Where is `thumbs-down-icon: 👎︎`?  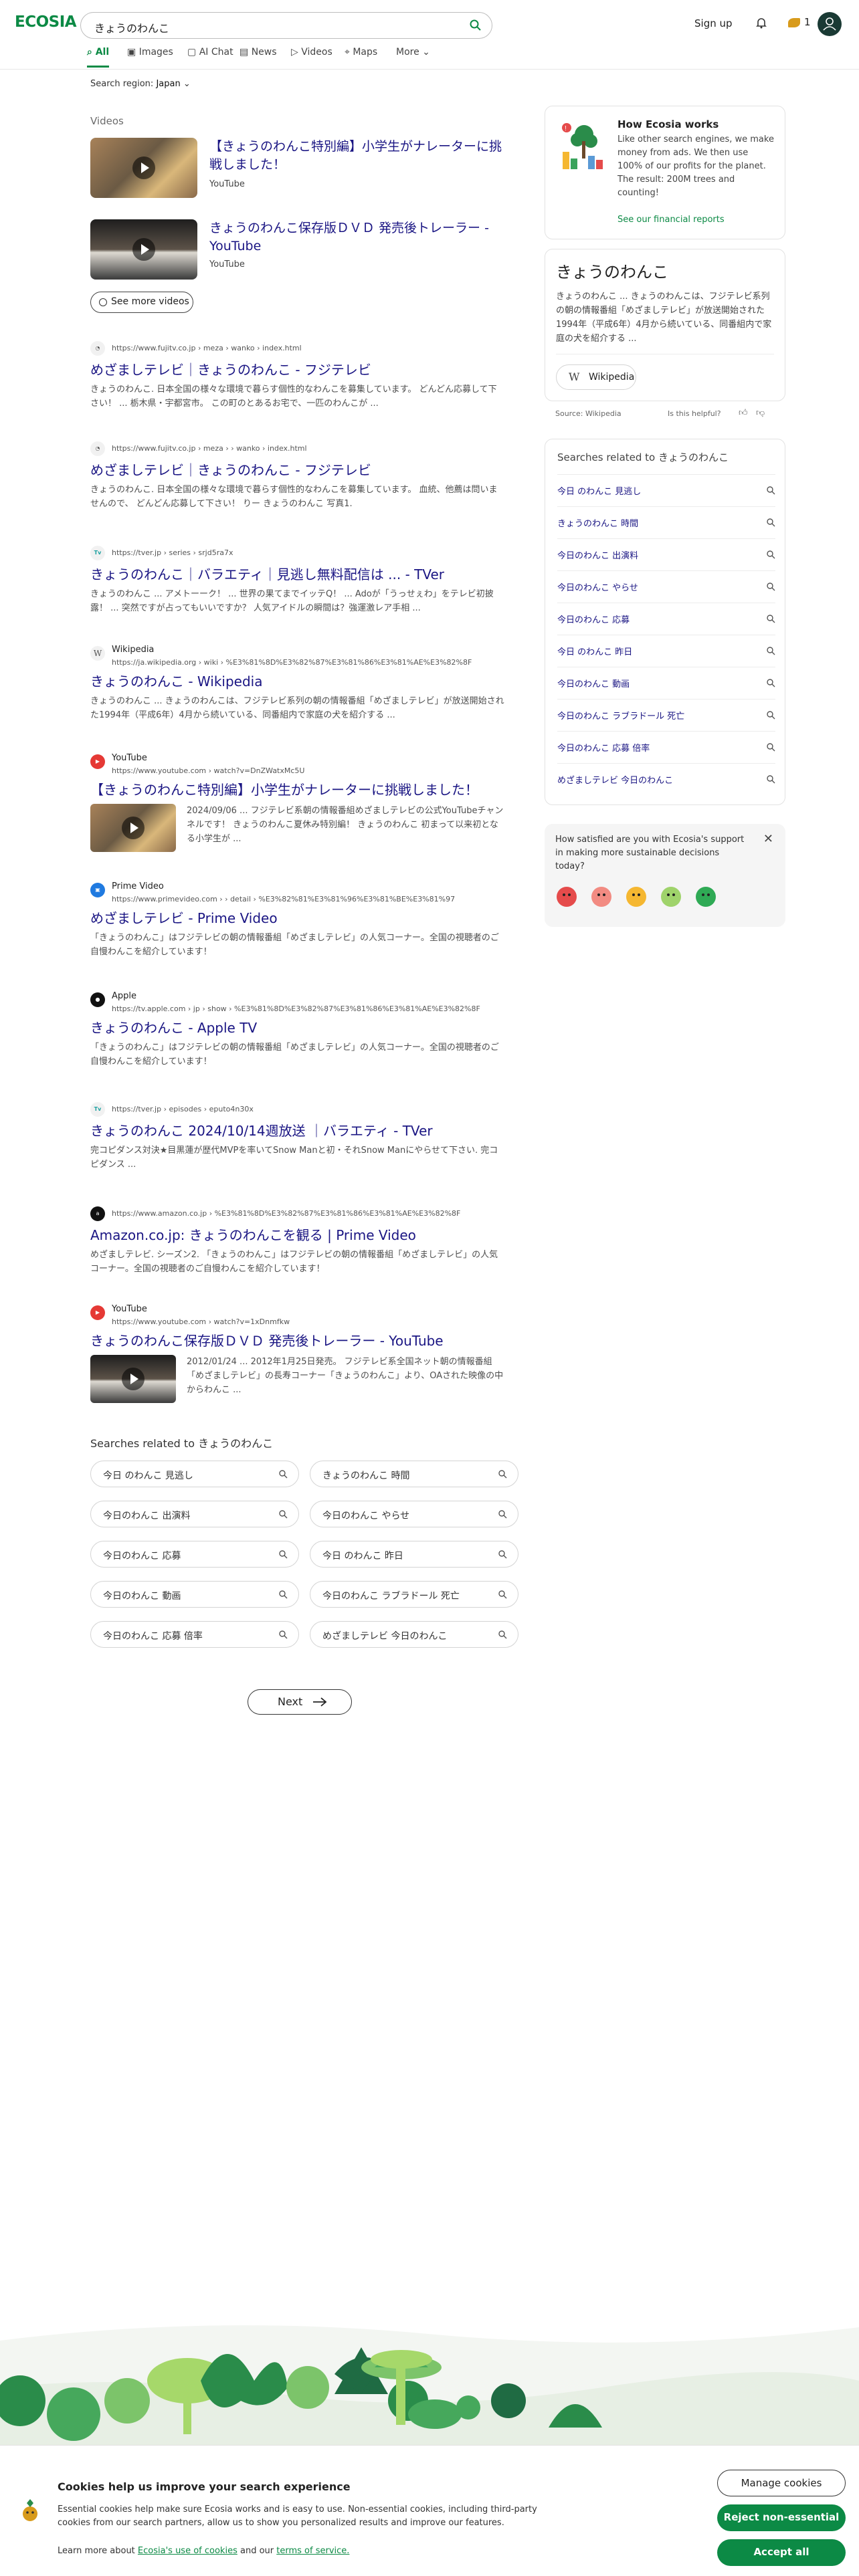
thumbs-down-icon: 👎︎ is located at coordinates (760, 413).